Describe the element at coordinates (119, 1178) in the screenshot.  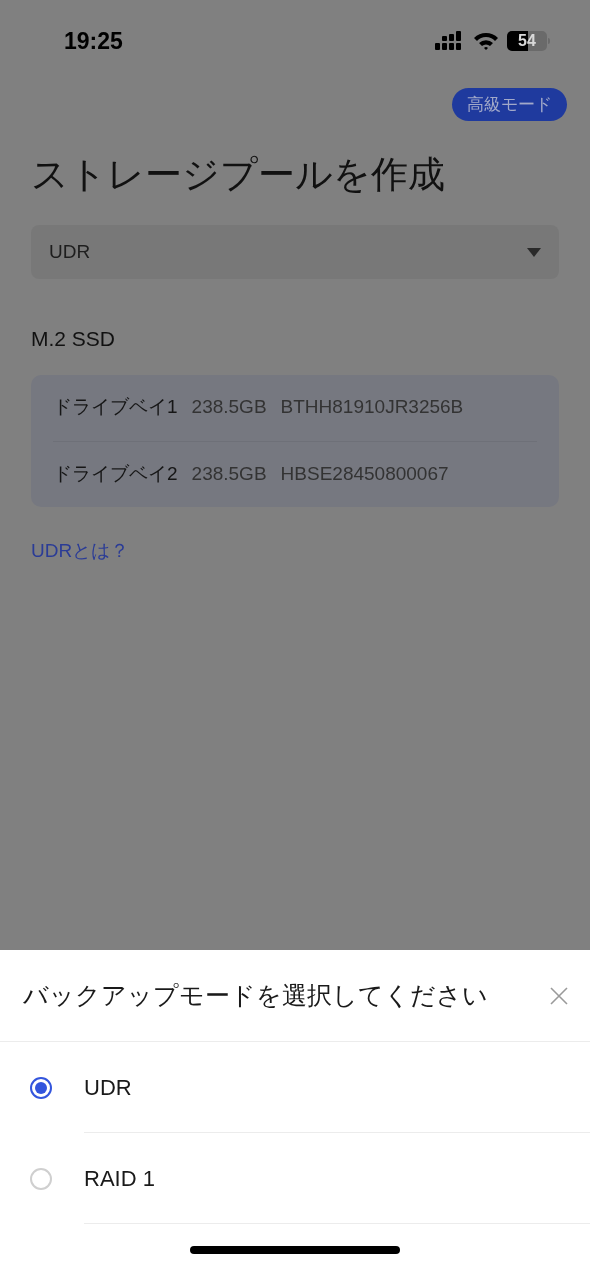
I see `option-label: RAID 1` at that location.